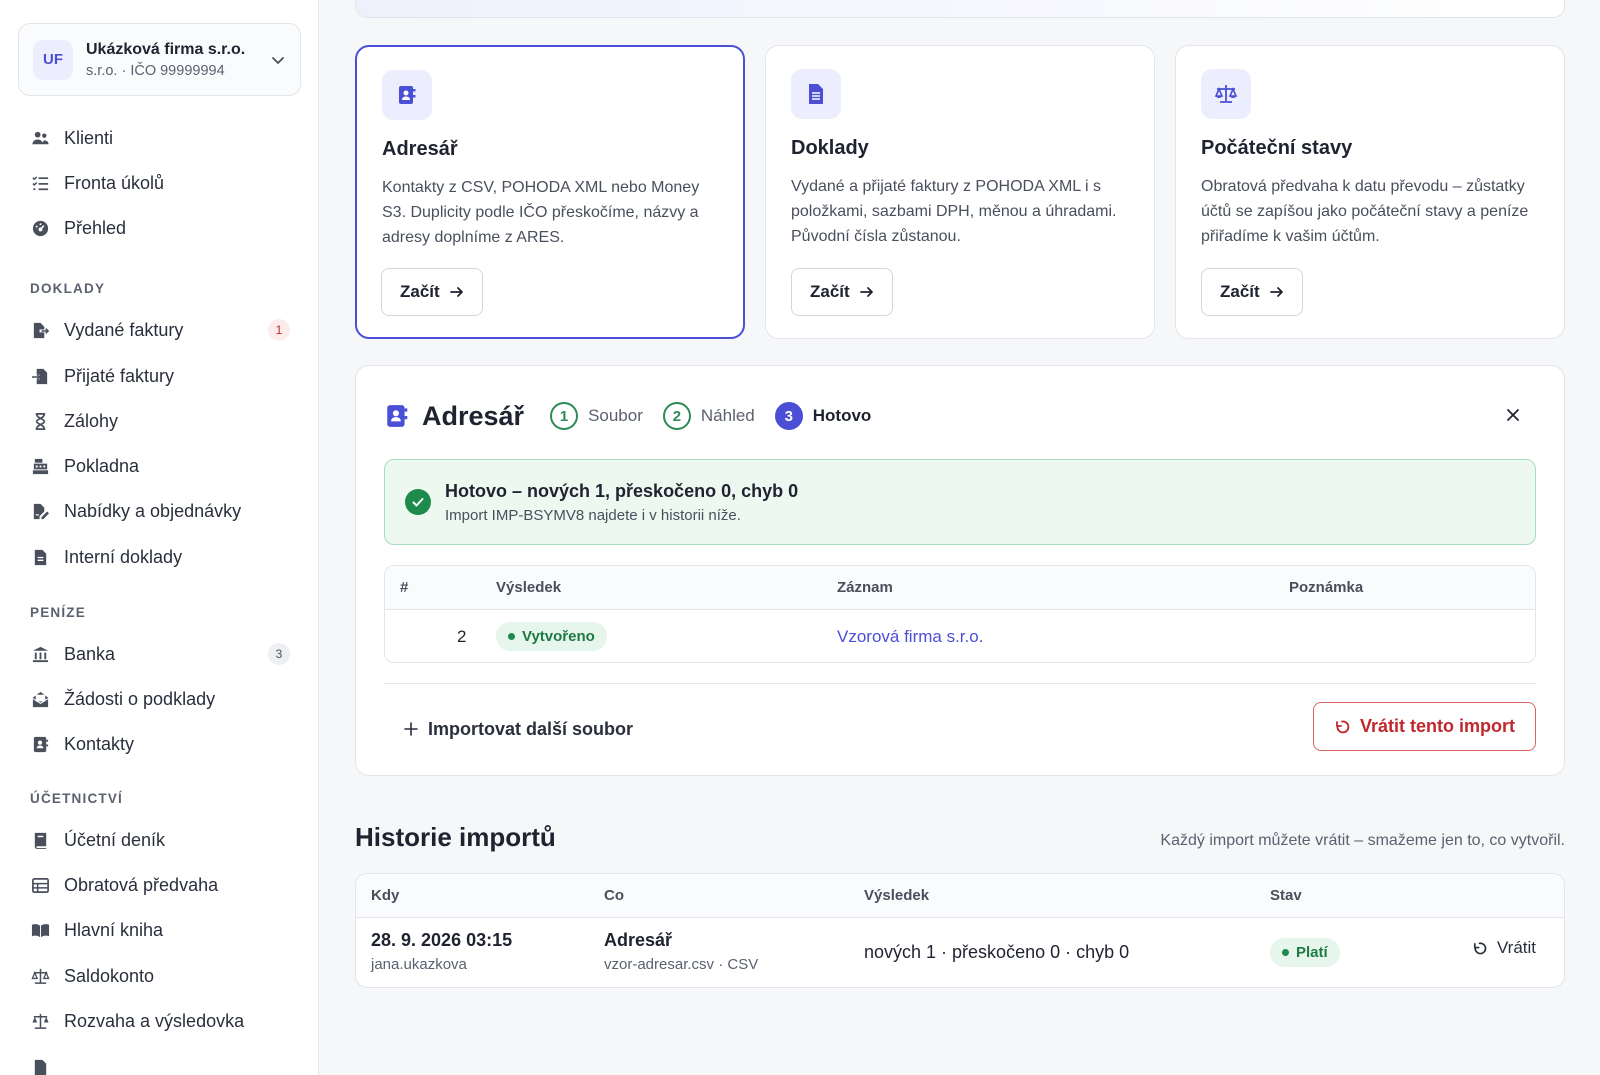 The image size is (1600, 1075). I want to click on org-sub: s.r.o. · IČO 99999994, so click(155, 70).